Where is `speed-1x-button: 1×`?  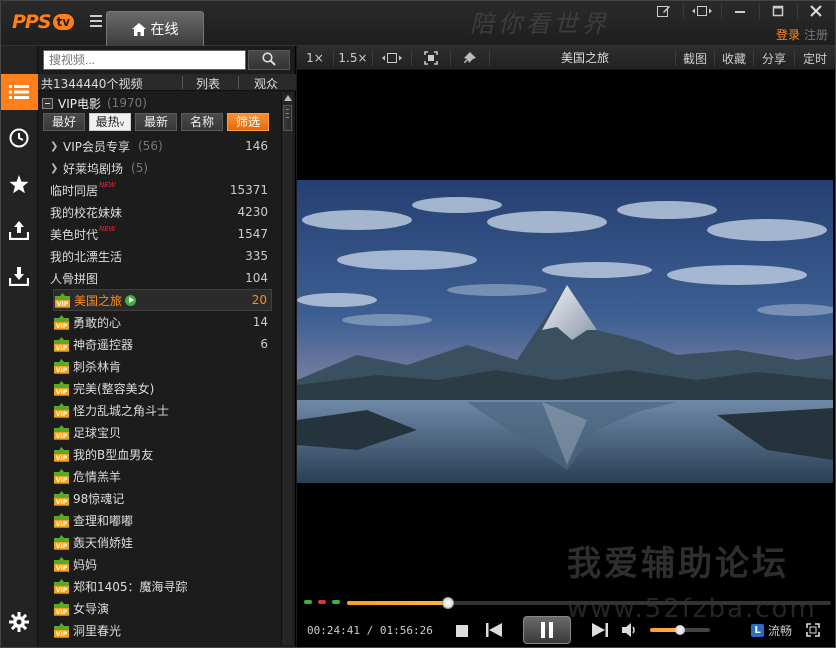
speed-1x-button: 1× is located at coordinates (315, 58).